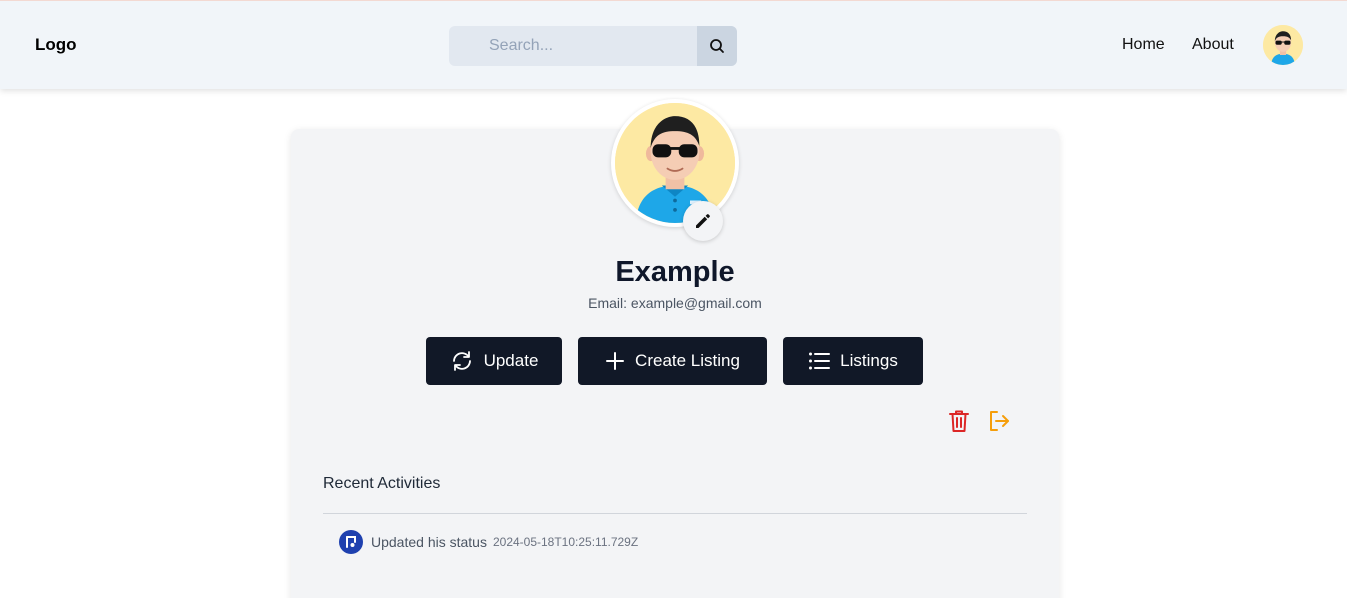  What do you see at coordinates (675, 303) in the screenshot?
I see `profile-email: Email: example@gmail.com` at bounding box center [675, 303].